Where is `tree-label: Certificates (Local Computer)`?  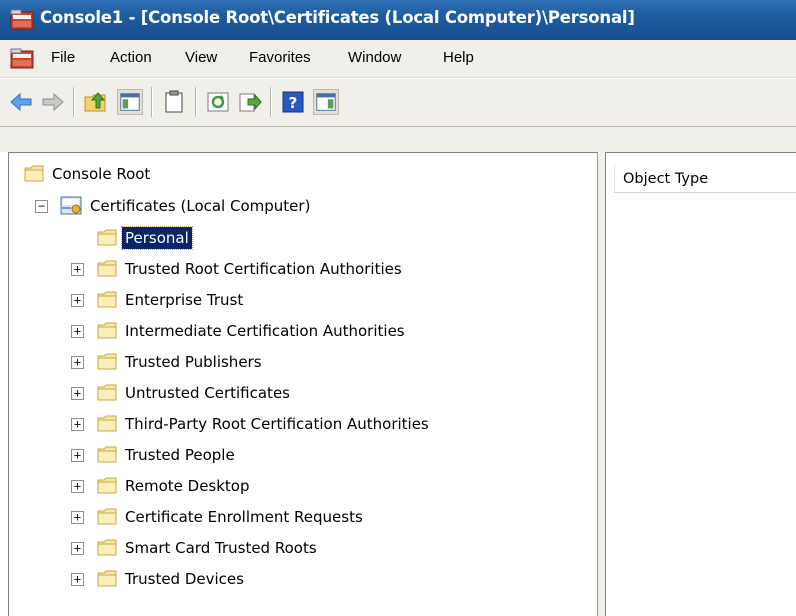
tree-label: Certificates (Local Computer) is located at coordinates (200, 206).